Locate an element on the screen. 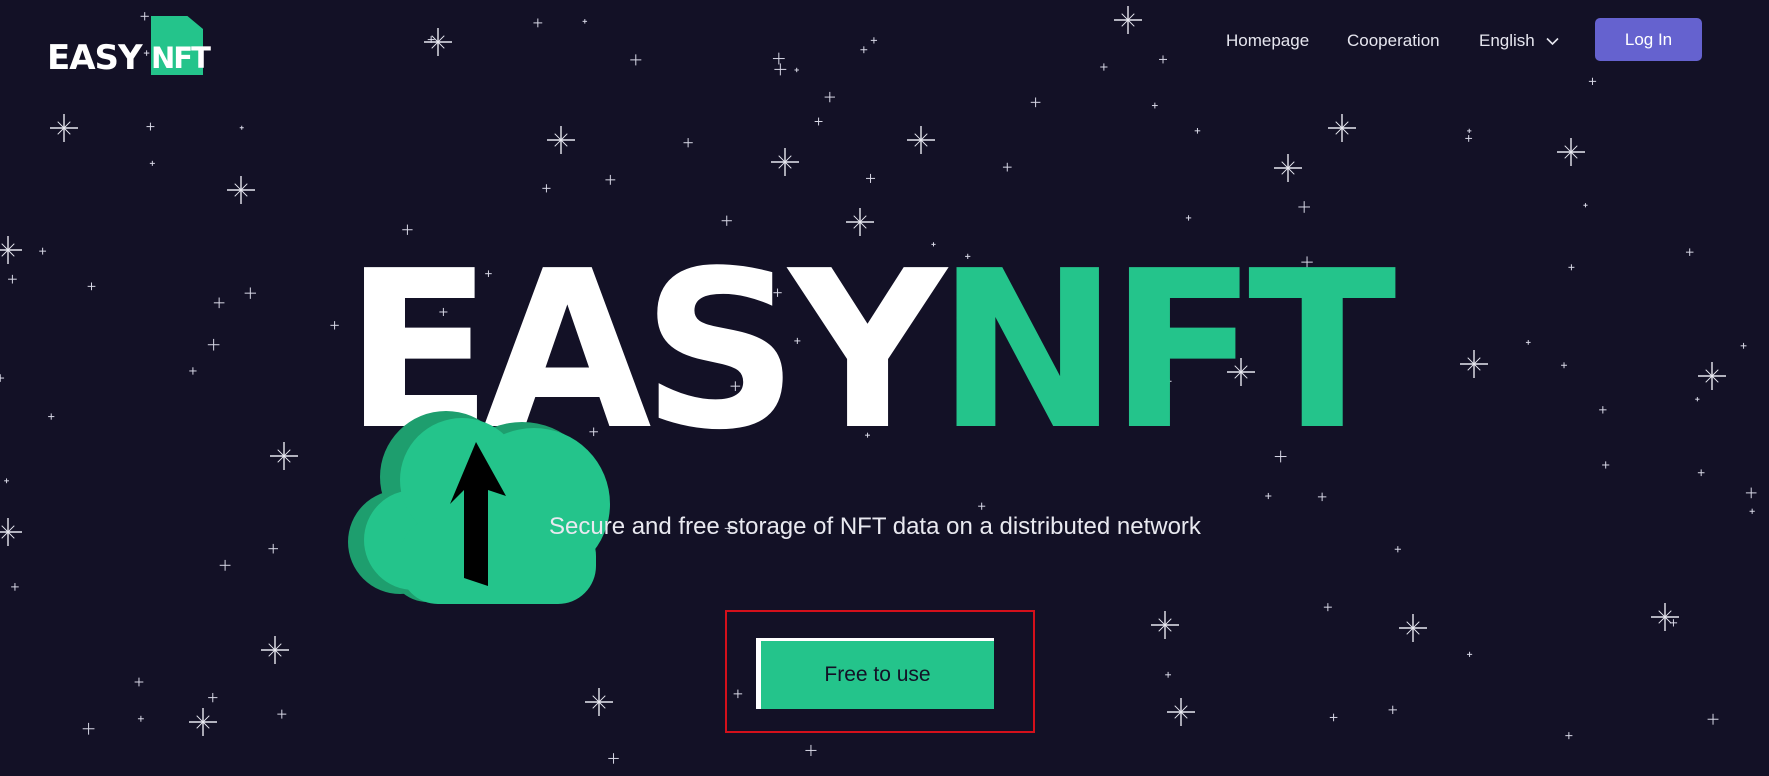  hero-title-nft: NFT is located at coordinates (1166, 351).